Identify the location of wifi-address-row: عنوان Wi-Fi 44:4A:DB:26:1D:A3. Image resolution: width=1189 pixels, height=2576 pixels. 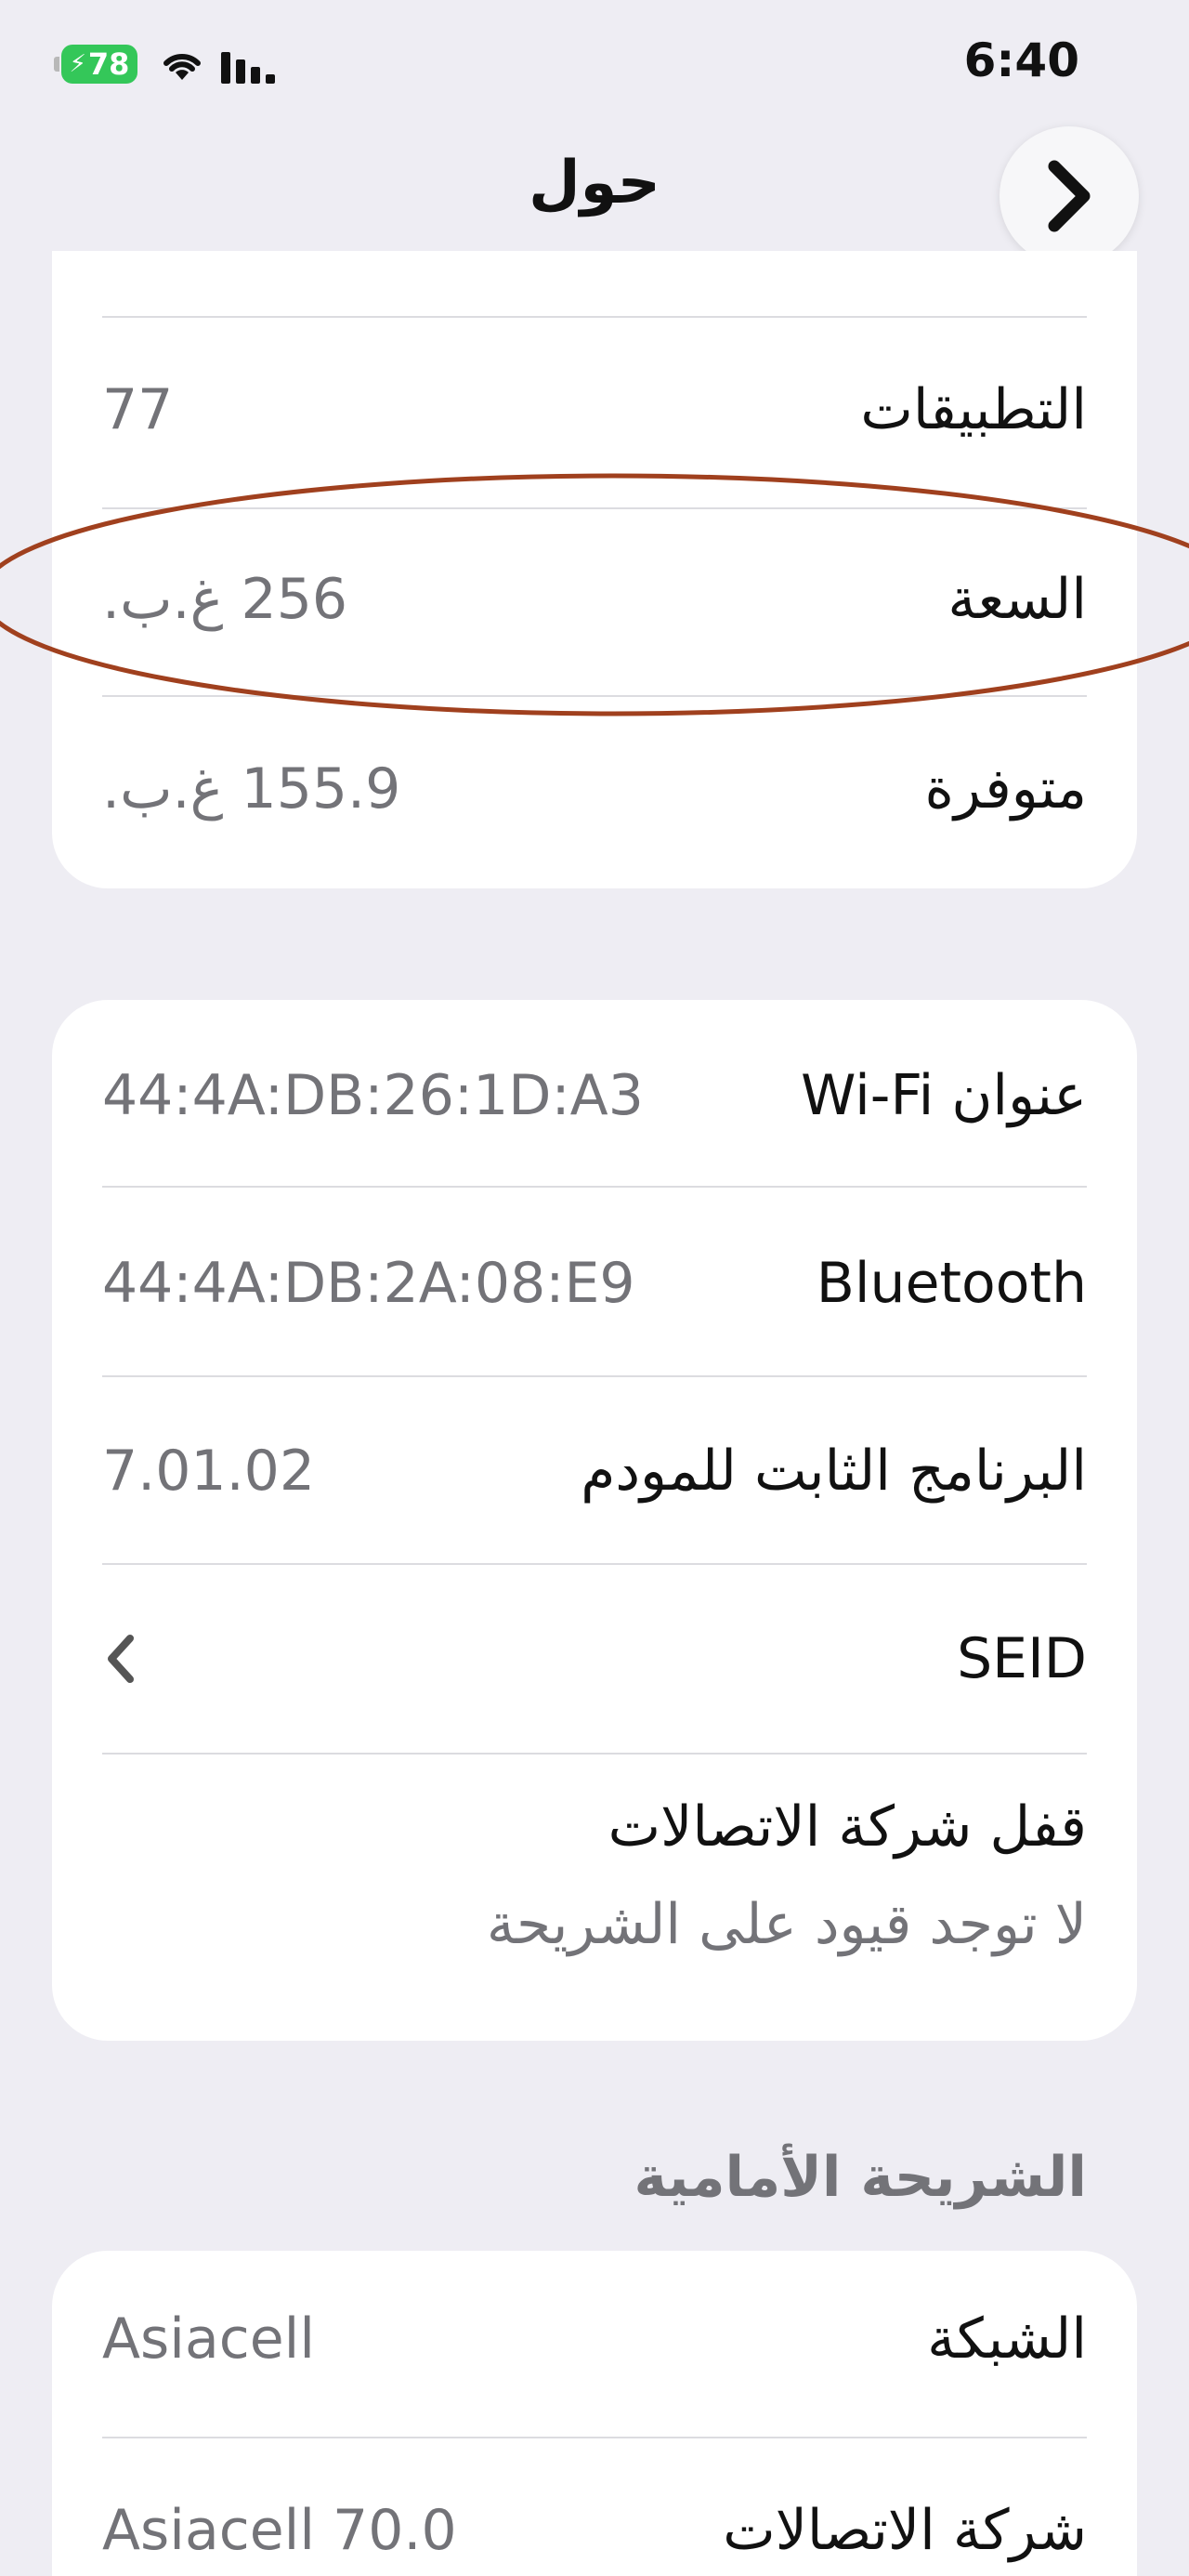
(594, 1095).